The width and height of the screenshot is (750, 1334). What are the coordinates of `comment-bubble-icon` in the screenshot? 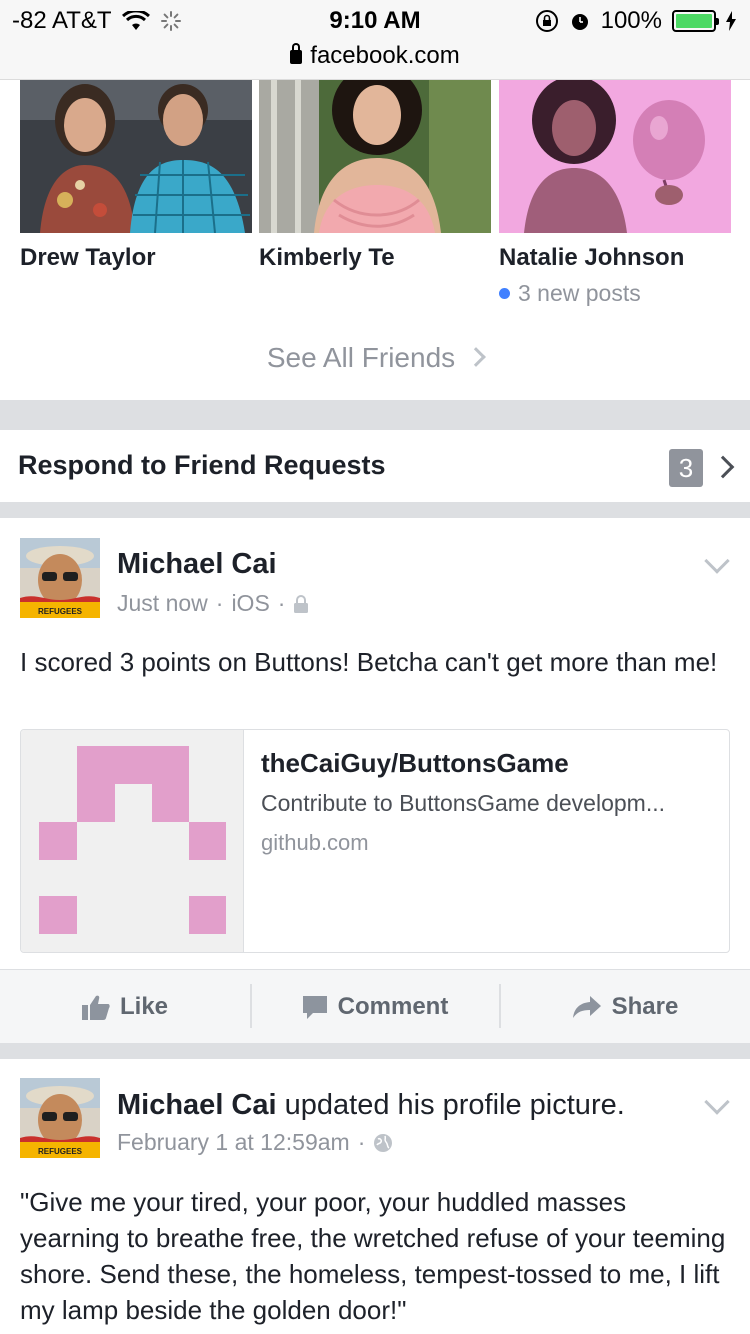 It's located at (314, 1007).